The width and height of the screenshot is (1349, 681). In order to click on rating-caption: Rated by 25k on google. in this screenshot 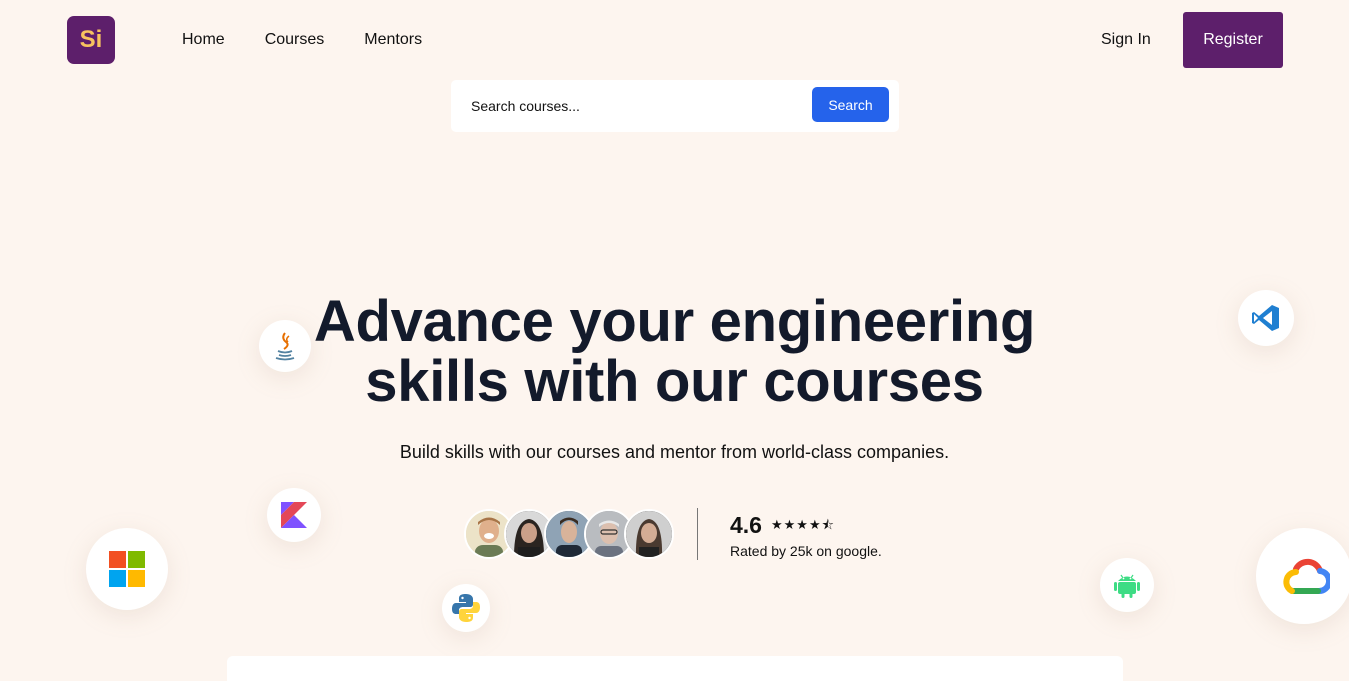, I will do `click(806, 551)`.